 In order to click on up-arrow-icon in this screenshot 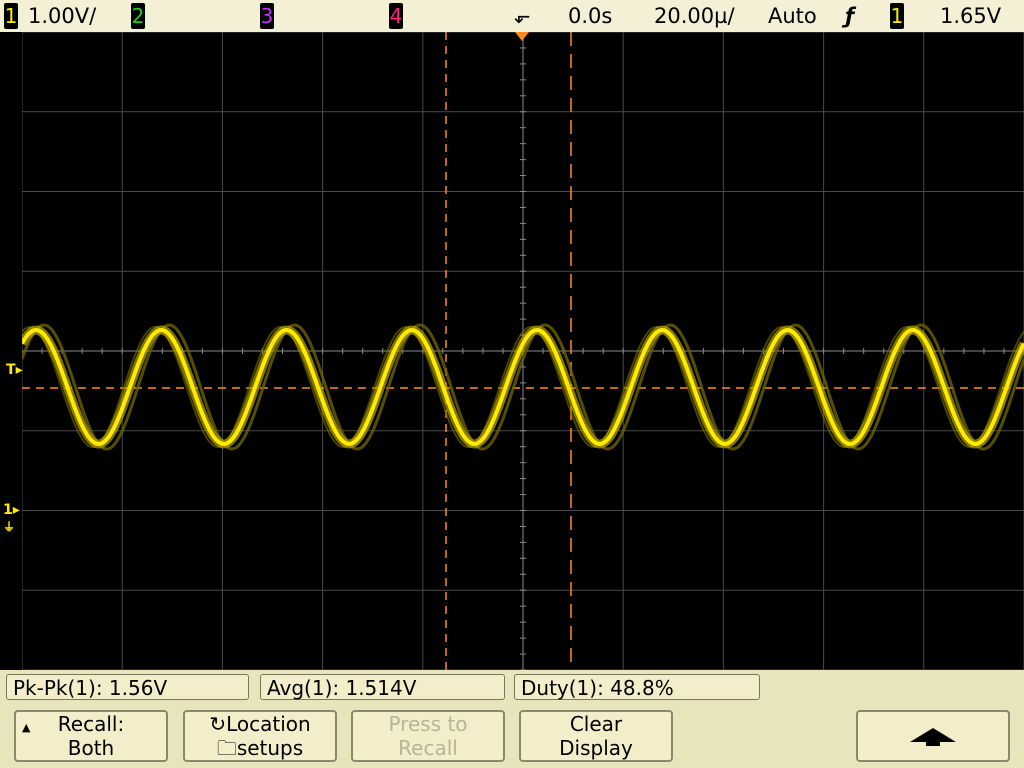, I will do `click(933, 737)`.